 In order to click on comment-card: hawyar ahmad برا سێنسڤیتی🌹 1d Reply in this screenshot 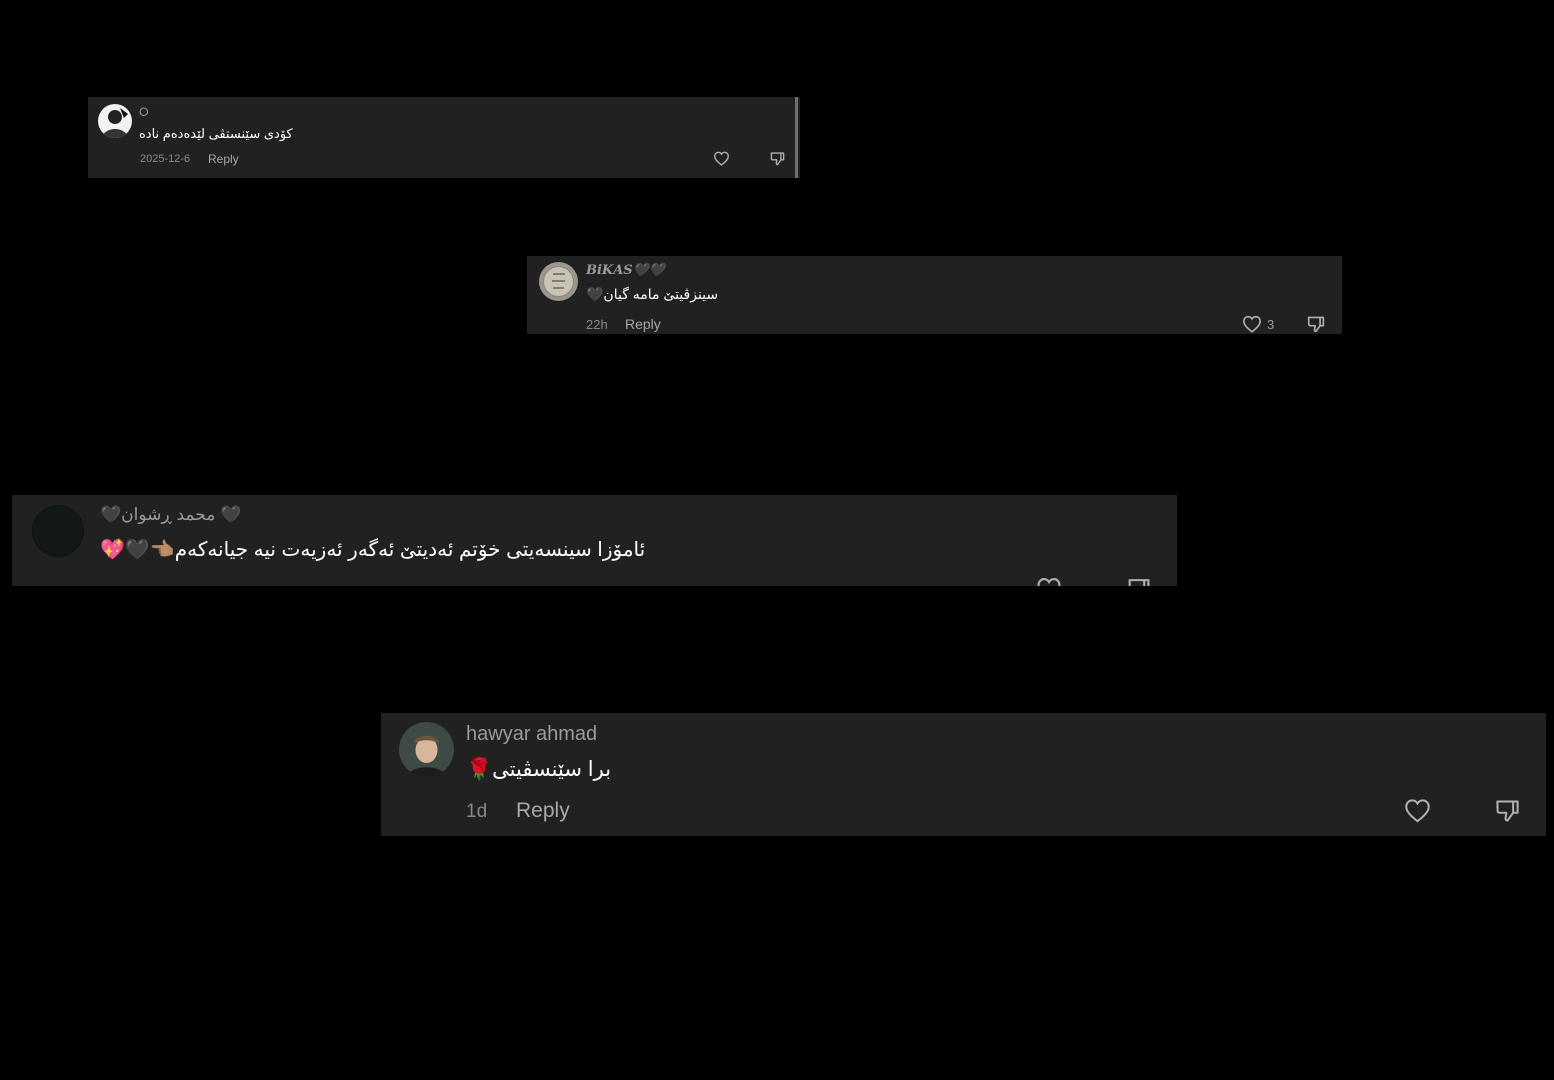, I will do `click(963, 774)`.